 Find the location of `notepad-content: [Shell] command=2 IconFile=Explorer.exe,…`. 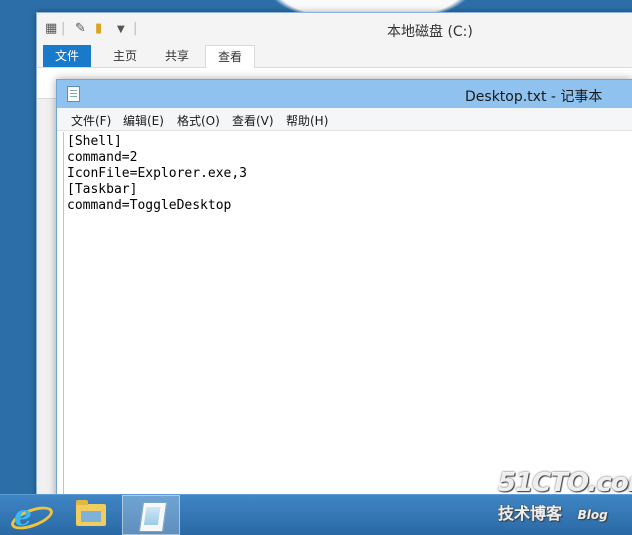

notepad-content: [Shell] command=2 IconFile=Explorer.exe,… is located at coordinates (348, 174).